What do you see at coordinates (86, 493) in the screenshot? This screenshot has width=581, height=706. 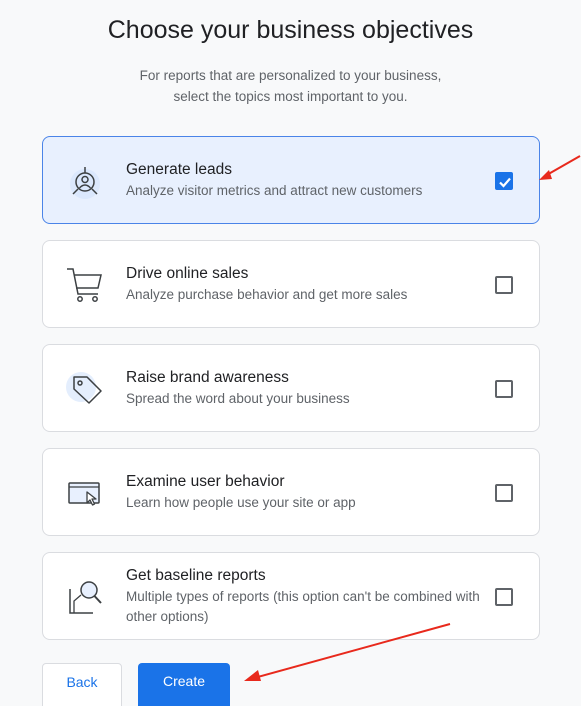 I see `browser-cursor-icon` at bounding box center [86, 493].